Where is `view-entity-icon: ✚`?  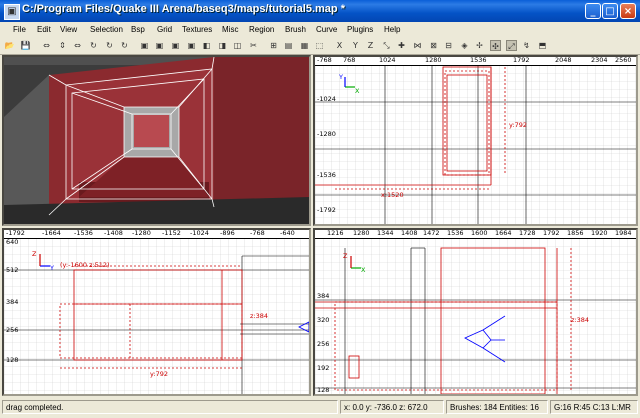 view-entity-icon: ✚ is located at coordinates (401, 45).